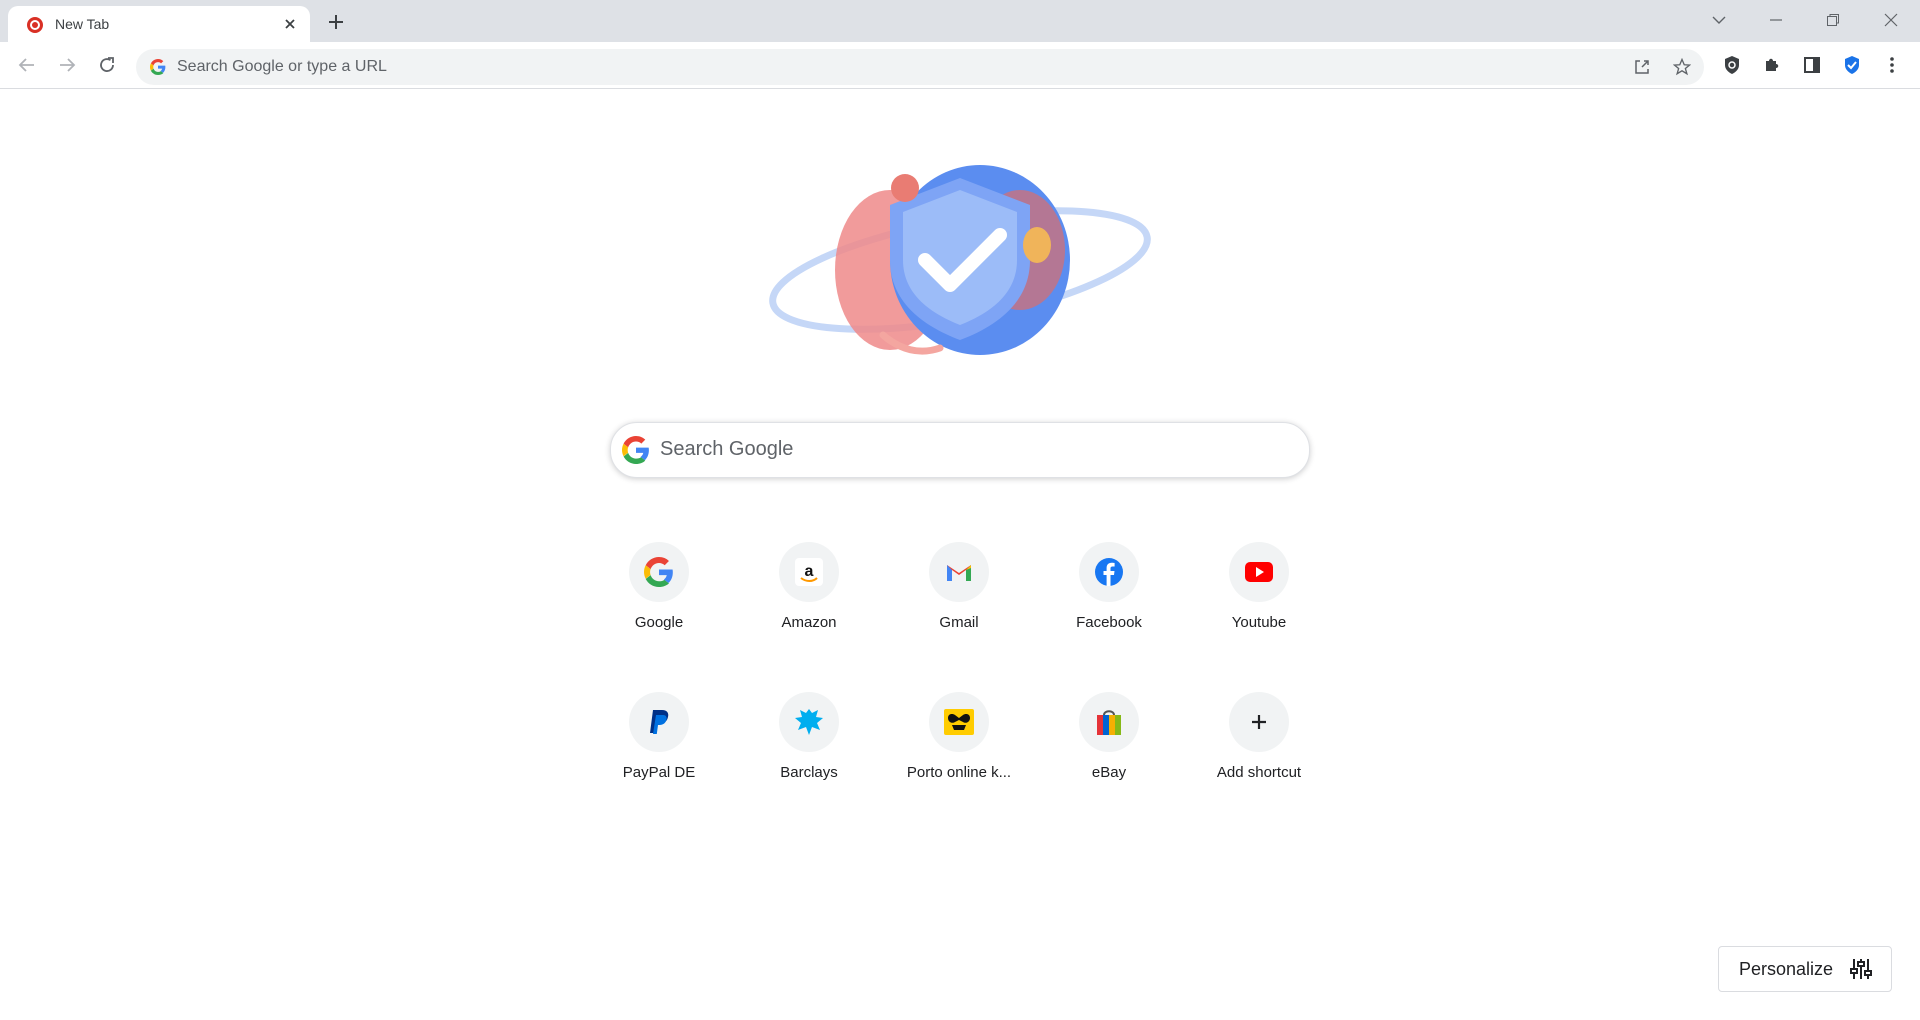 The width and height of the screenshot is (1920, 1020). I want to click on arrow-left-icon, so click(26, 65).